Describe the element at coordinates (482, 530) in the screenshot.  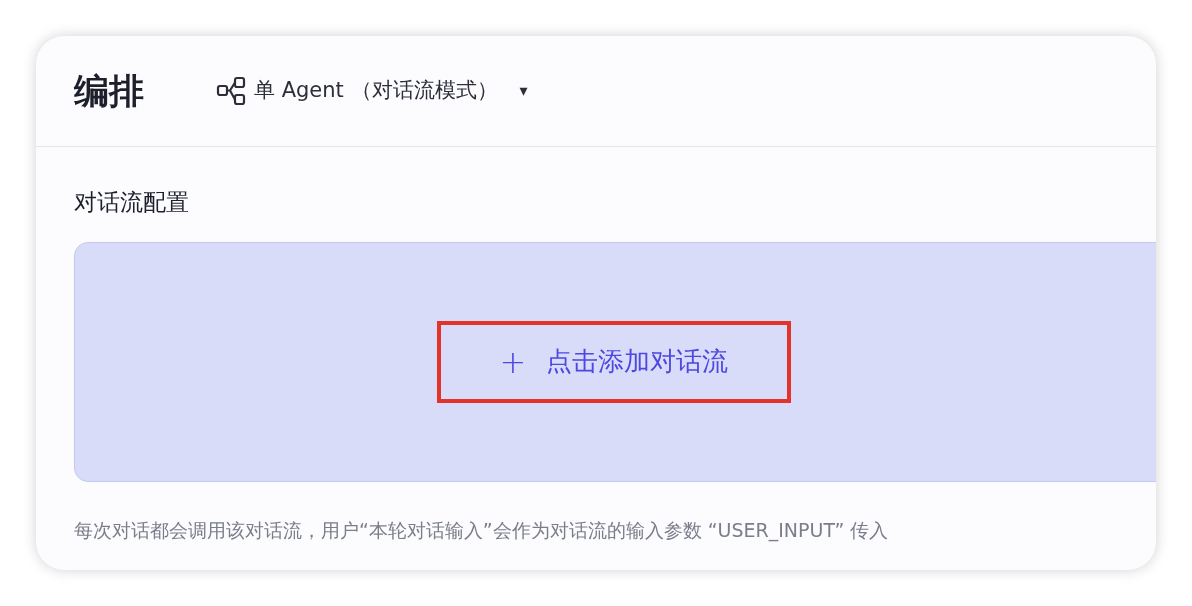
I see `hint-text: 每次对话都会调用该对话流，用户“本轮对话输入”会作为对话流的输入参数 “USER_INPUT” 传入` at that location.